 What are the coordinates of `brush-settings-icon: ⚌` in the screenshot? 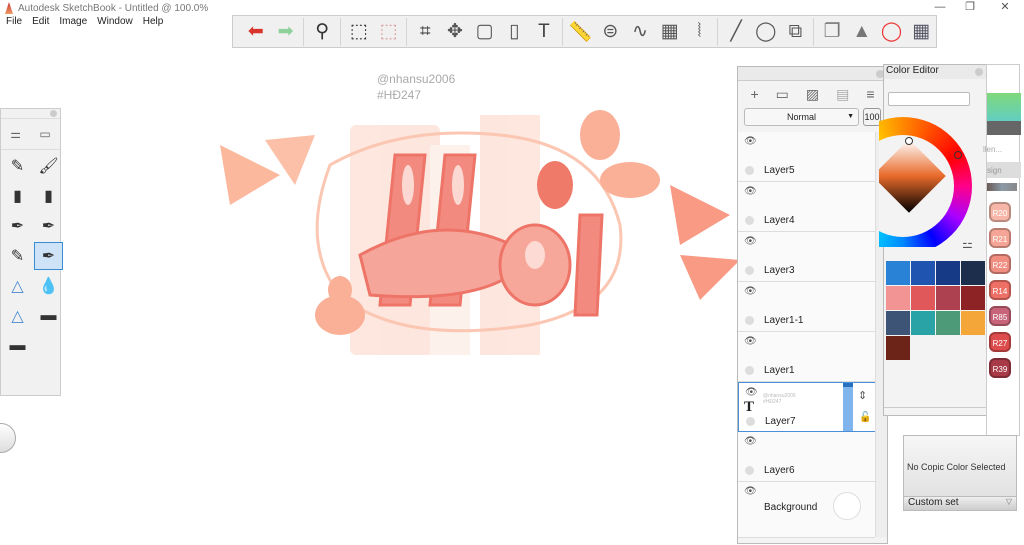 It's located at (15, 134).